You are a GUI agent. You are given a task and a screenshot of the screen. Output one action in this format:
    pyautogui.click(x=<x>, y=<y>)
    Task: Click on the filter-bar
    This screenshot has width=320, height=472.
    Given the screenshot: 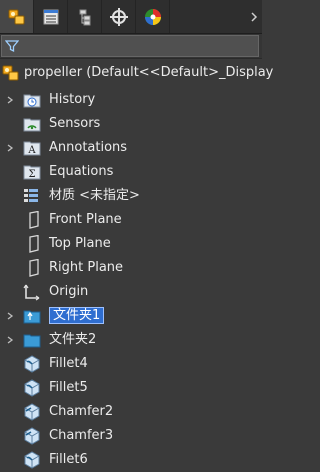 What is the action you would take?
    pyautogui.click(x=131, y=46)
    